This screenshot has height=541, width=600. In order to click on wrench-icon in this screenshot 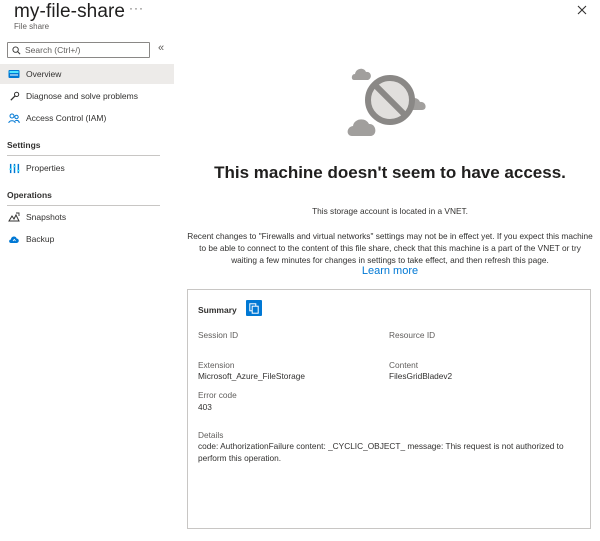, I will do `click(14, 96)`.